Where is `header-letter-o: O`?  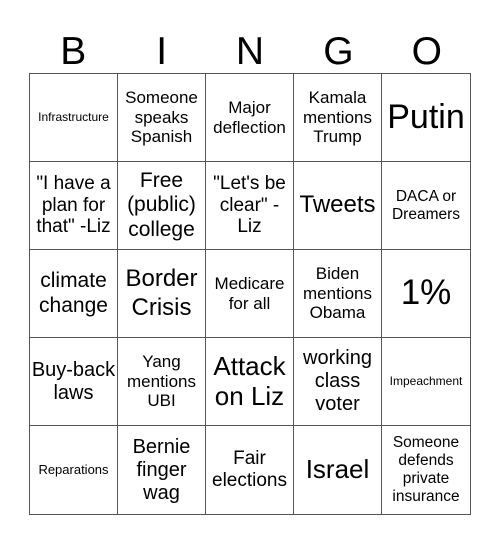
header-letter-o: O is located at coordinates (426, 51).